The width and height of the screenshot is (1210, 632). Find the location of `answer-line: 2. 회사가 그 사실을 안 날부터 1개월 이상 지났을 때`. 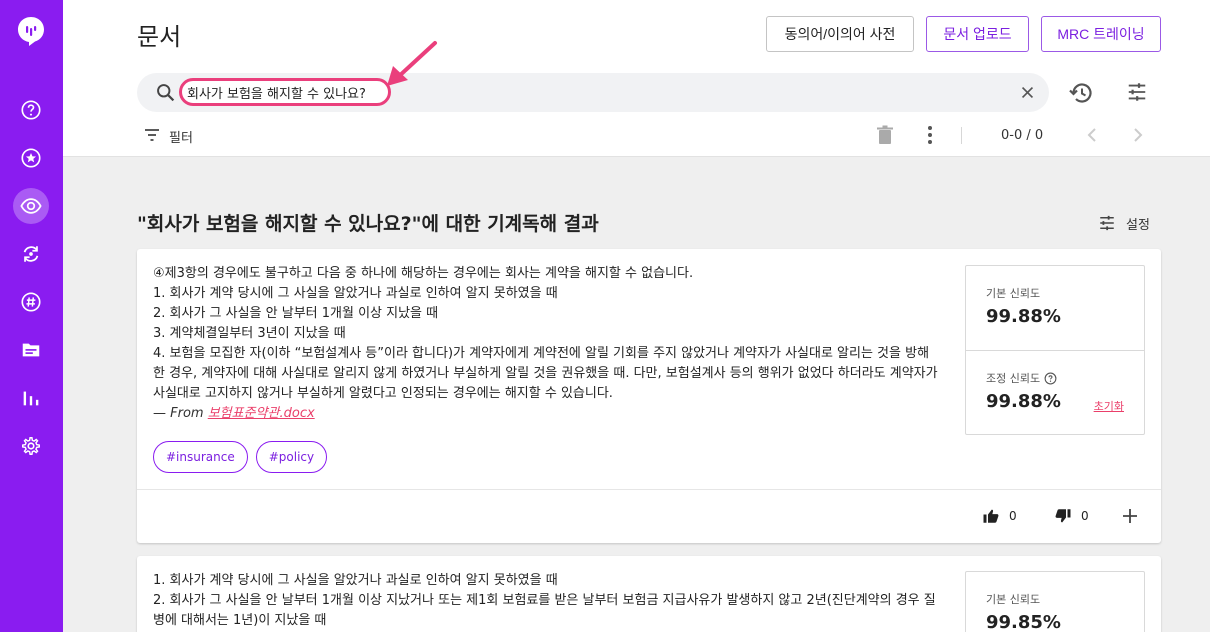

answer-line: 2. 회사가 그 사실을 안 날부터 1개월 이상 지났을 때 is located at coordinates (296, 313).